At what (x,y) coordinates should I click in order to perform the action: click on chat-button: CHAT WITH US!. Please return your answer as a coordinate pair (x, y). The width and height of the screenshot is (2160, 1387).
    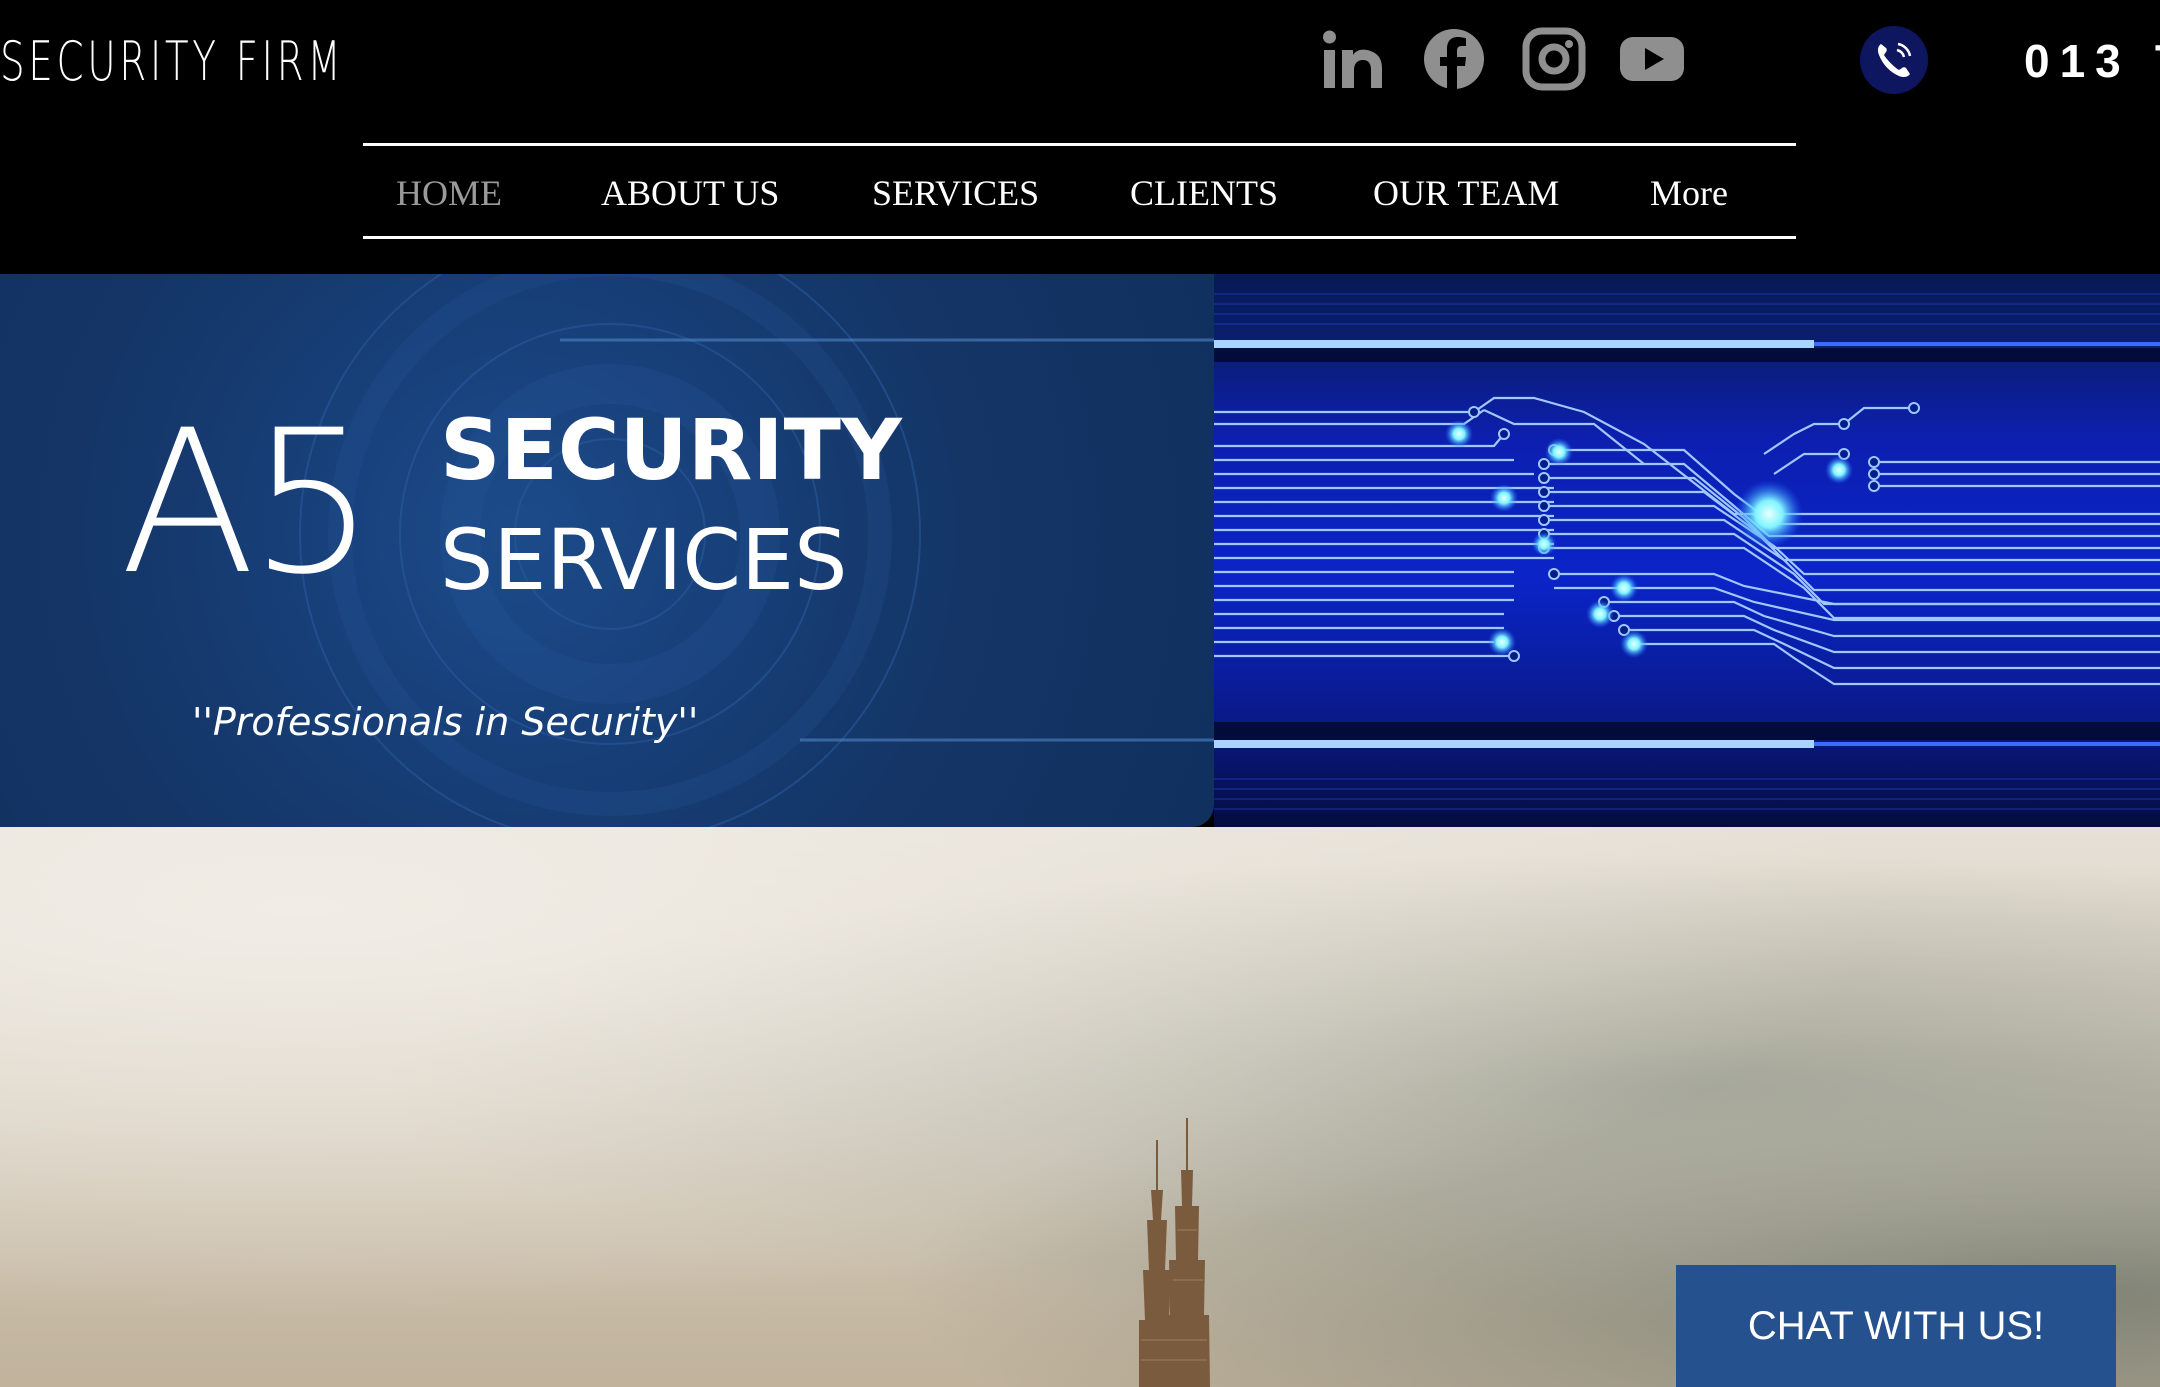
    Looking at the image, I should click on (1896, 1326).